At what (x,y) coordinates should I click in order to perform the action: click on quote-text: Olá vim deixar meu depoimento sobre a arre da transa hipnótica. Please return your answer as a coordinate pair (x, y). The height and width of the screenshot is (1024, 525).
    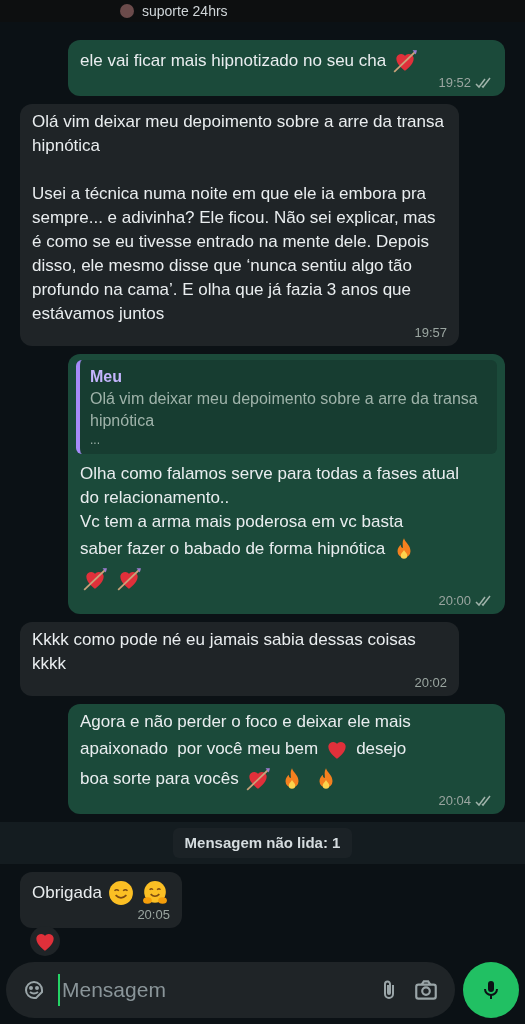
    Looking at the image, I should click on (284, 409).